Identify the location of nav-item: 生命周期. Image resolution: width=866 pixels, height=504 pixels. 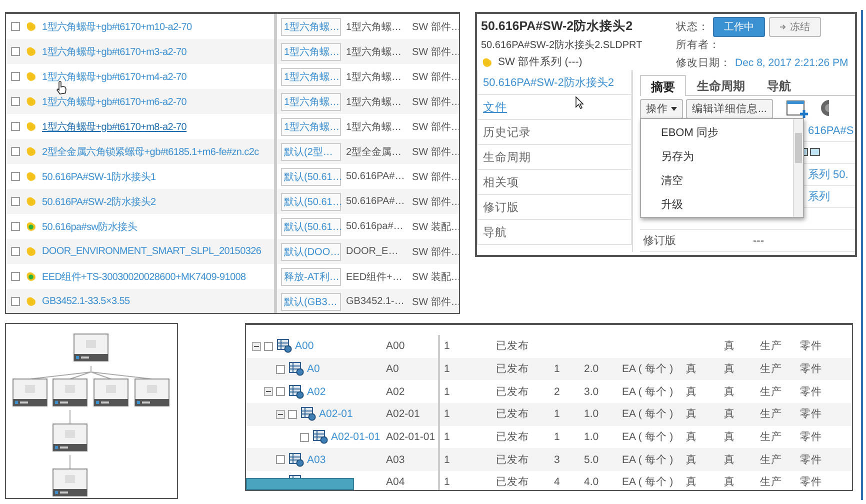
(554, 157).